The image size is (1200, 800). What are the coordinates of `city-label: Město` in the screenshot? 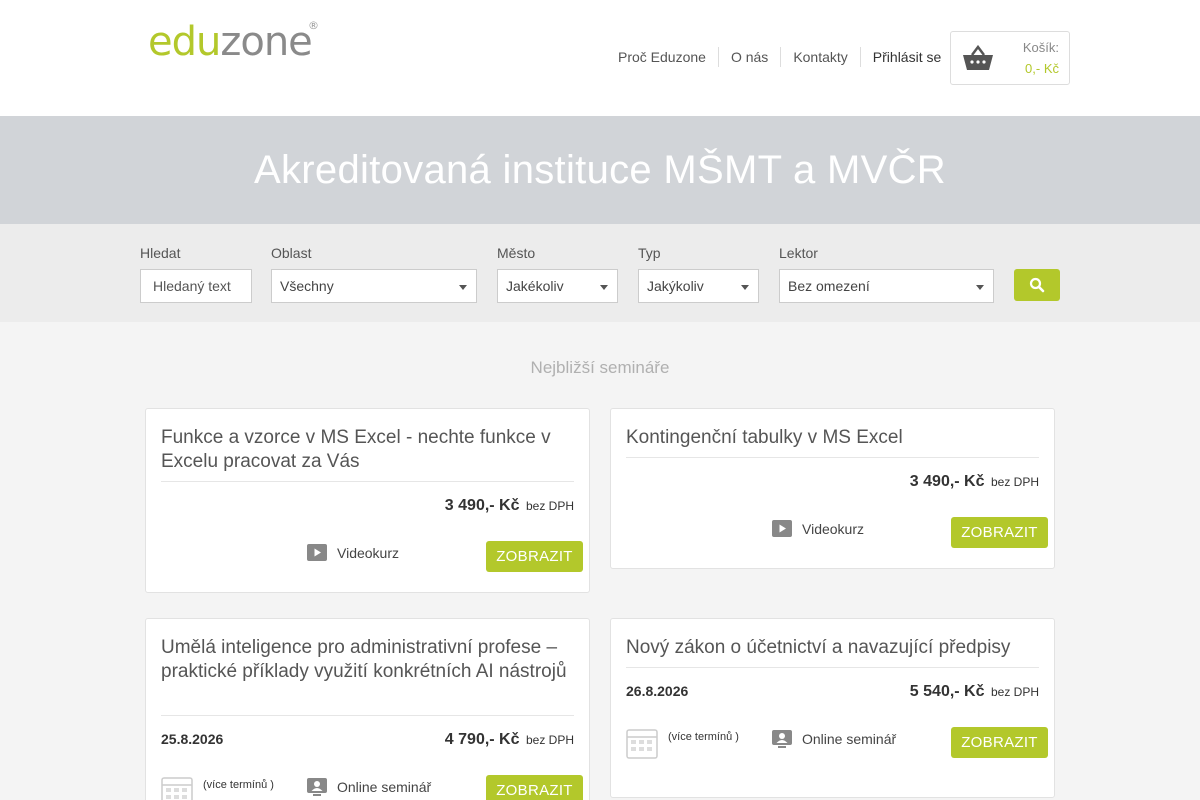 It's located at (516, 253).